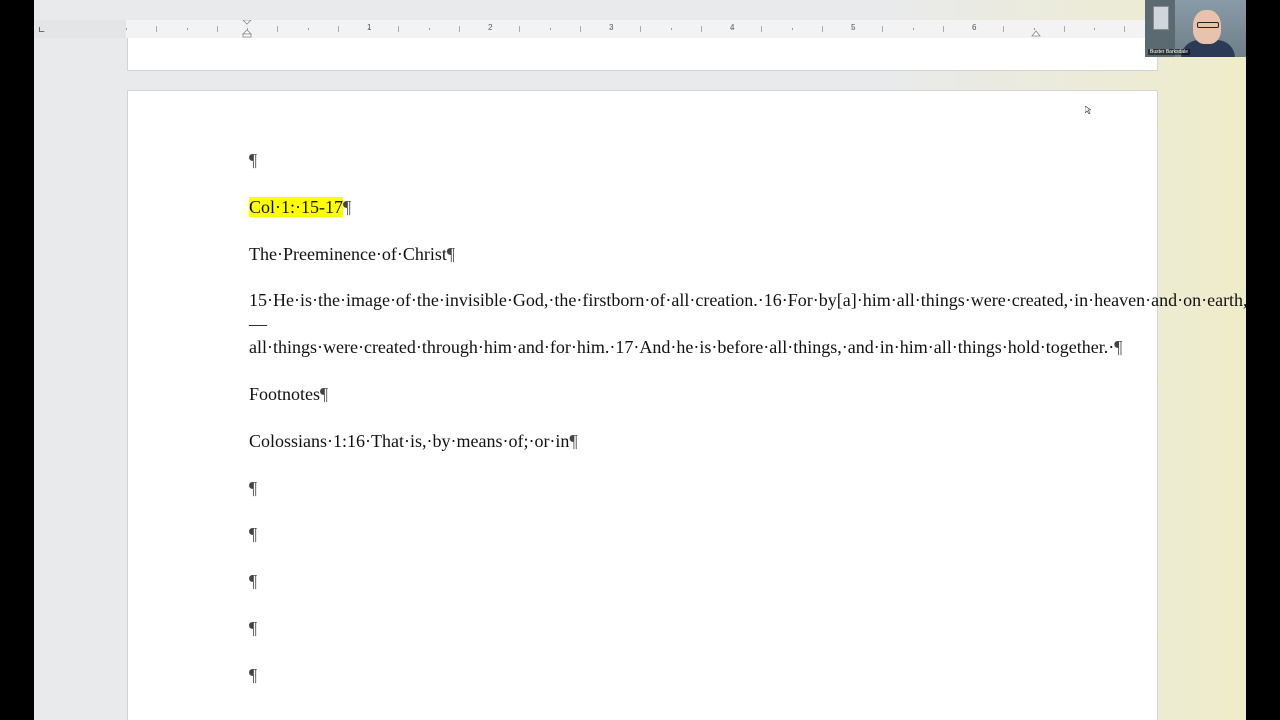 The width and height of the screenshot is (1280, 720). What do you see at coordinates (1036, 32) in the screenshot?
I see `right-indent-icon` at bounding box center [1036, 32].